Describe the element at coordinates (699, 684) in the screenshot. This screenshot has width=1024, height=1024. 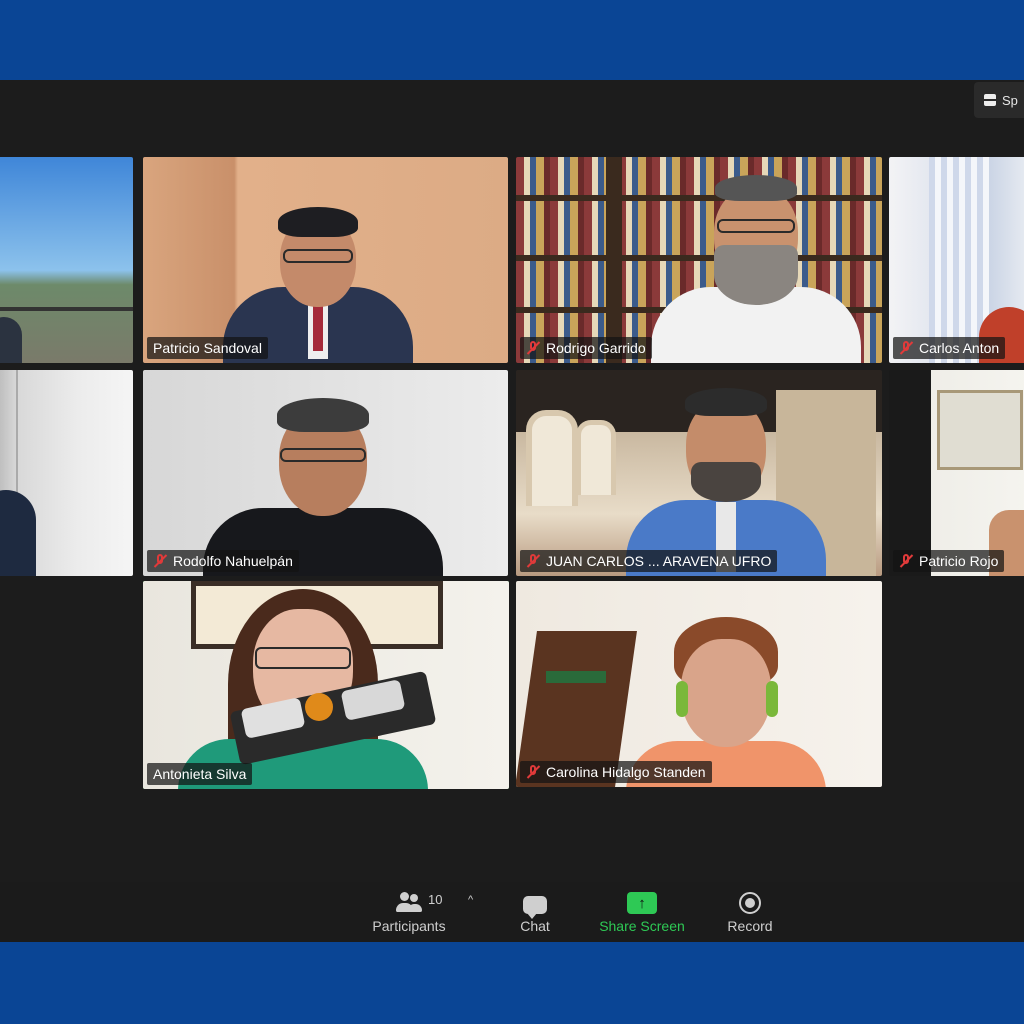
I see `video-tile-carolina-hidalgo: Carolina Hidalgo Standen` at that location.